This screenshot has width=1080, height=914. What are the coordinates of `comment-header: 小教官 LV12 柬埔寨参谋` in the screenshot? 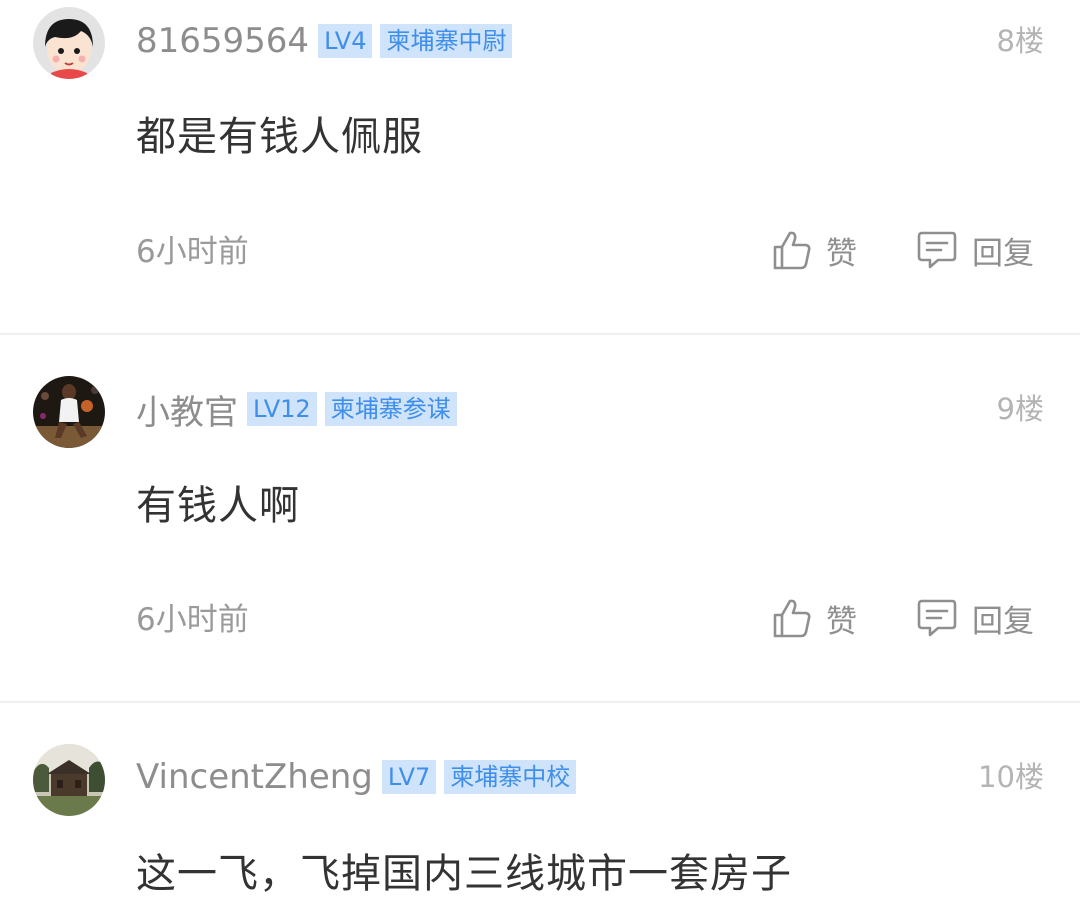 It's located at (300, 411).